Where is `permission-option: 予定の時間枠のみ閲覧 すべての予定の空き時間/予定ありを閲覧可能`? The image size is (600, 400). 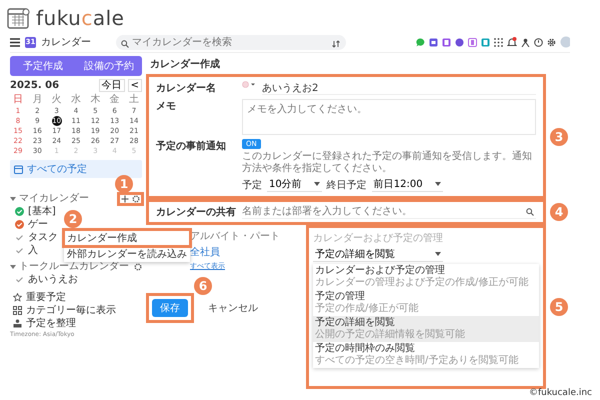 permission-option: 予定の時間枠のみ閲覧 すべての予定の空き時間/予定ありを閲覧可能 is located at coordinates (426, 355).